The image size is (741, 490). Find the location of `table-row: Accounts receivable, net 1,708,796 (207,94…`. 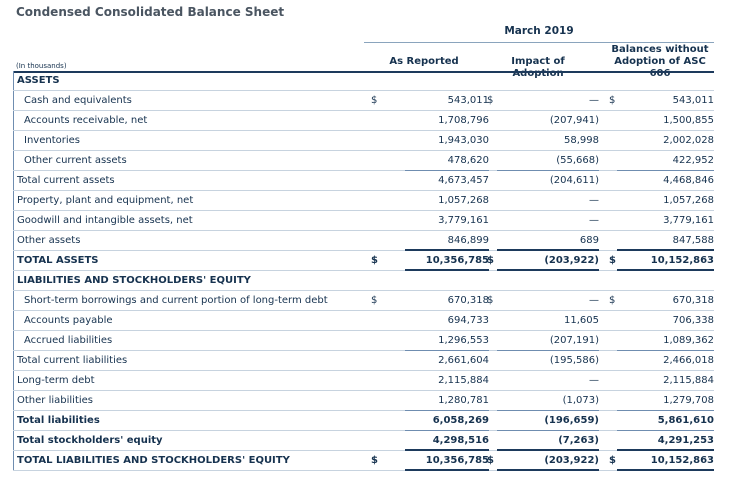

table-row: Accounts receivable, net 1,708,796 (207,94… is located at coordinates (363, 121).